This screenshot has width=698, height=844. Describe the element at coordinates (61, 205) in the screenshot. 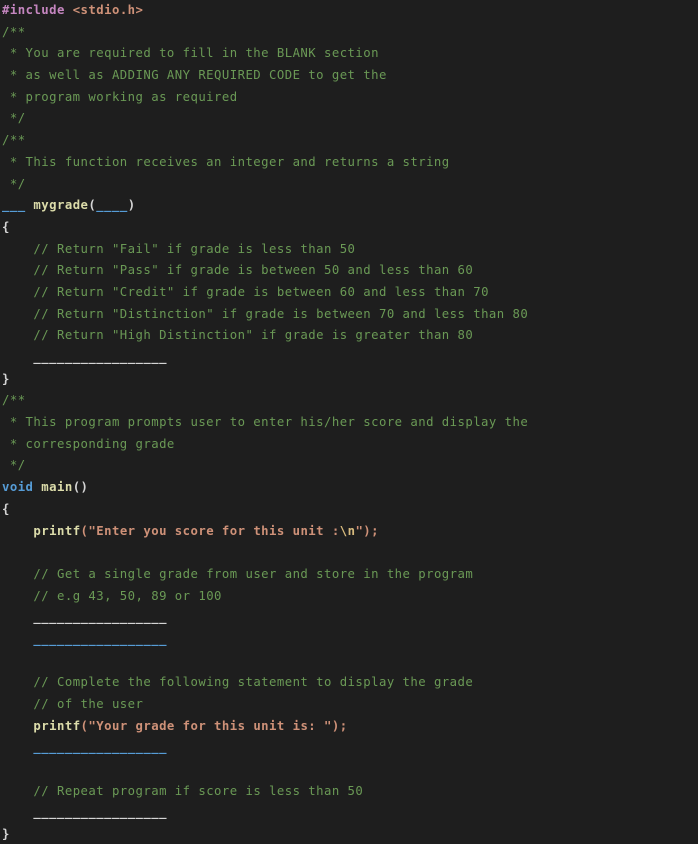

I see `function-name-mygrade: mygrade` at that location.